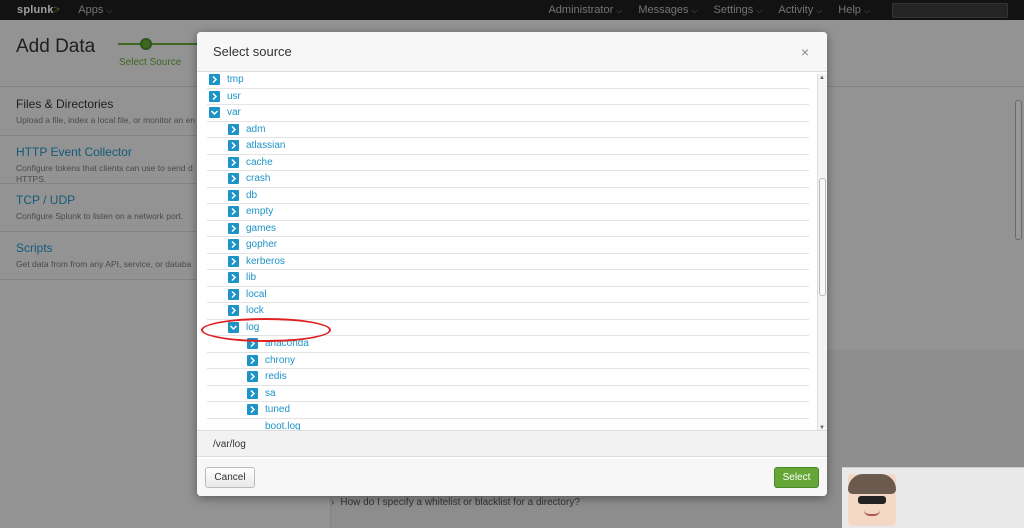  What do you see at coordinates (283, 425) in the screenshot?
I see `tree-node-label: boot.log` at bounding box center [283, 425].